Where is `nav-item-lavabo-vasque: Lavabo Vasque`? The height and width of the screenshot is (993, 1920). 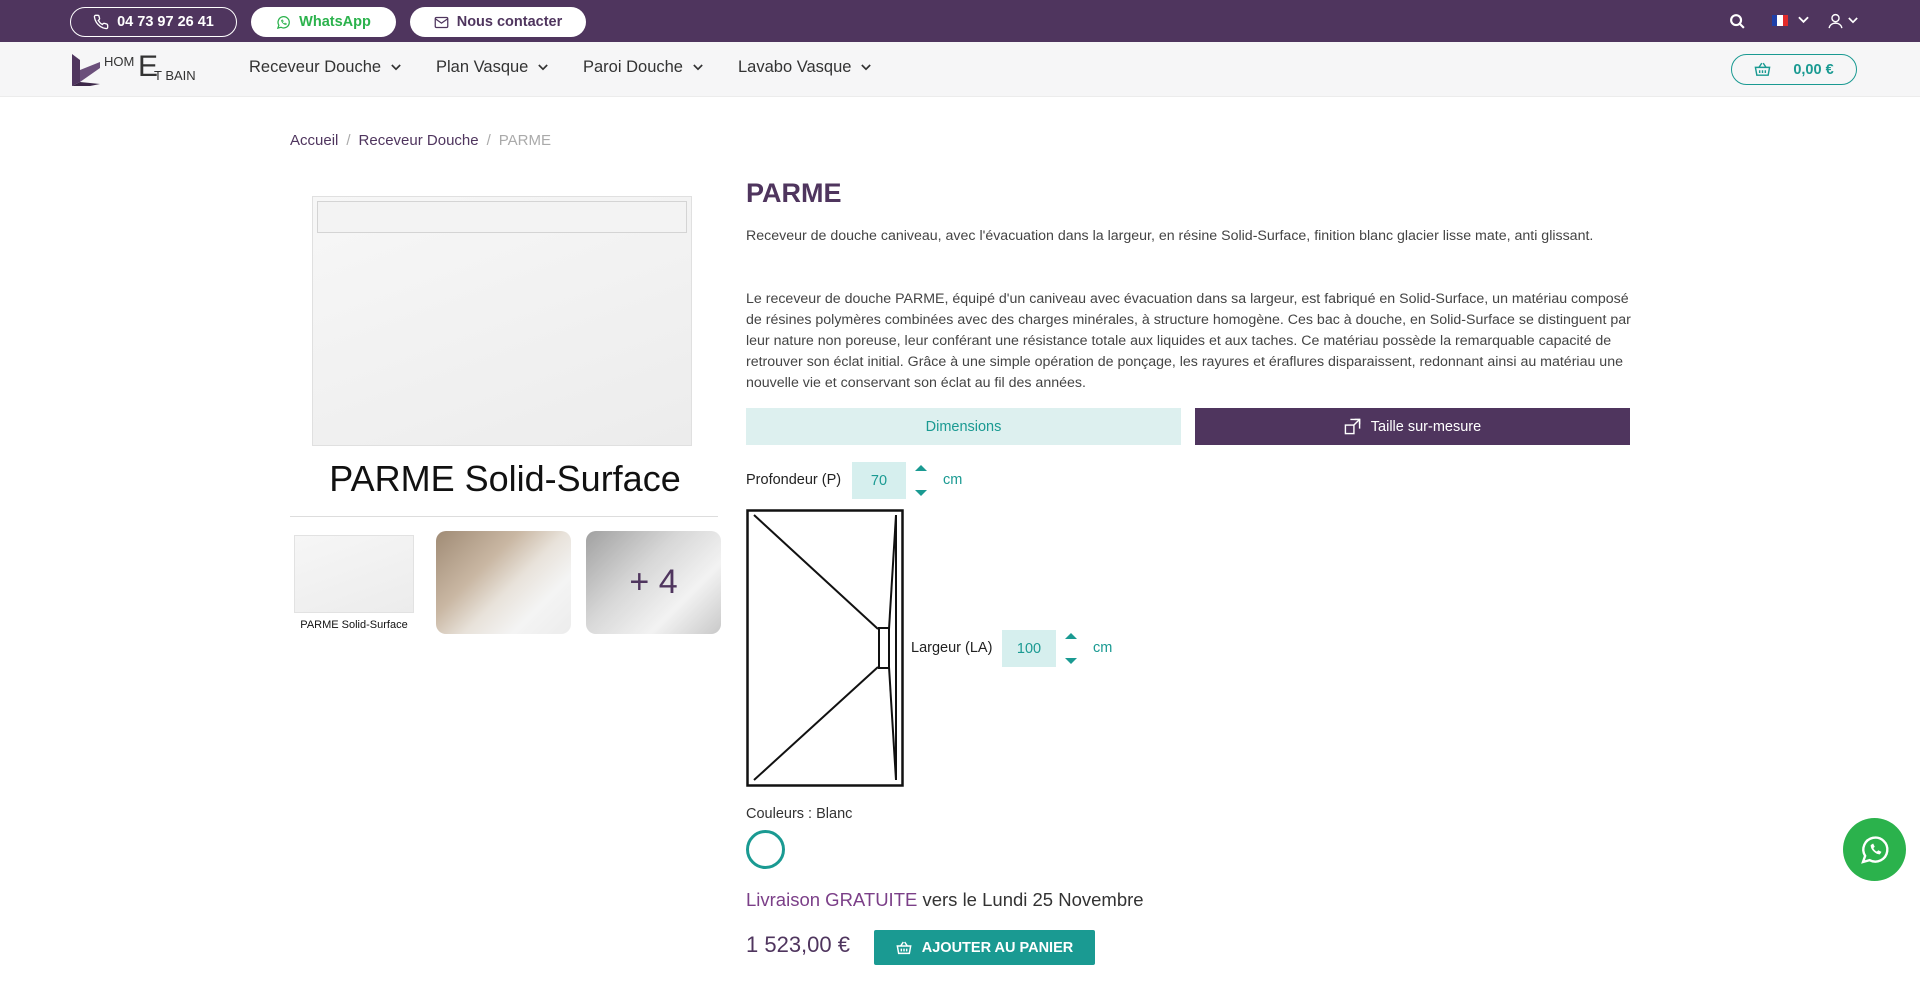 nav-item-lavabo-vasque: Lavabo Vasque is located at coordinates (805, 67).